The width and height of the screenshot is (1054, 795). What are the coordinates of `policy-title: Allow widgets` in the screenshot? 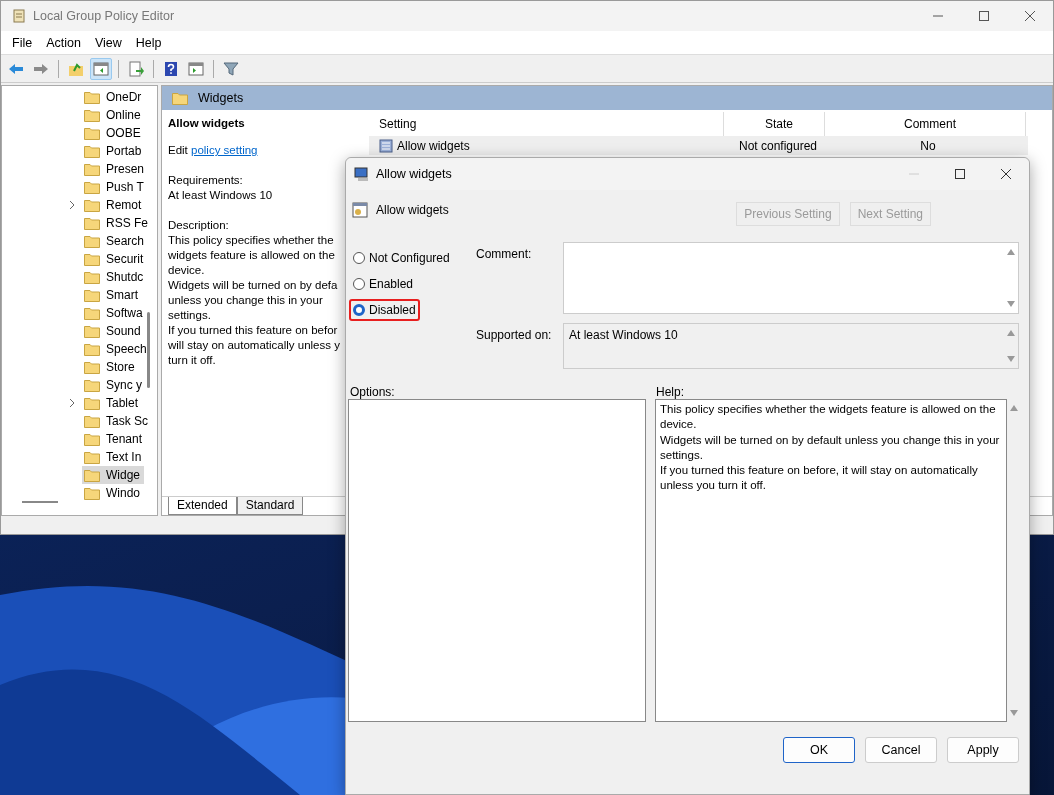 It's located at (207, 123).